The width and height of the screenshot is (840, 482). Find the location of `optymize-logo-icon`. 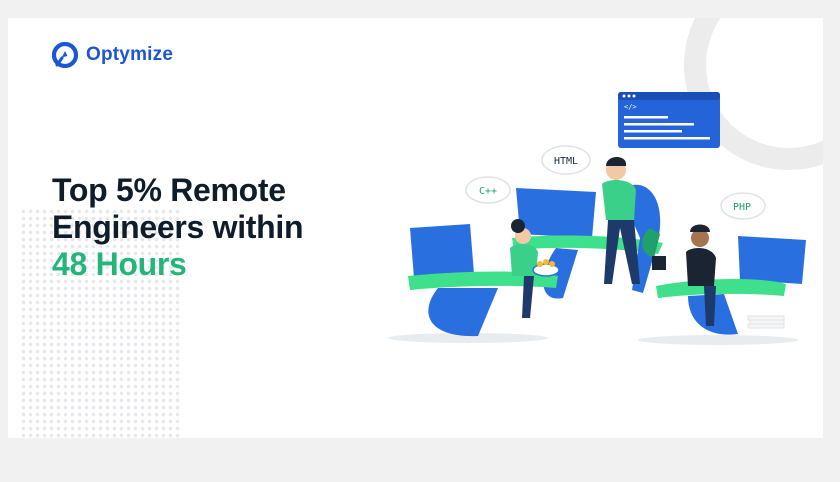

optymize-logo-icon is located at coordinates (65, 55).